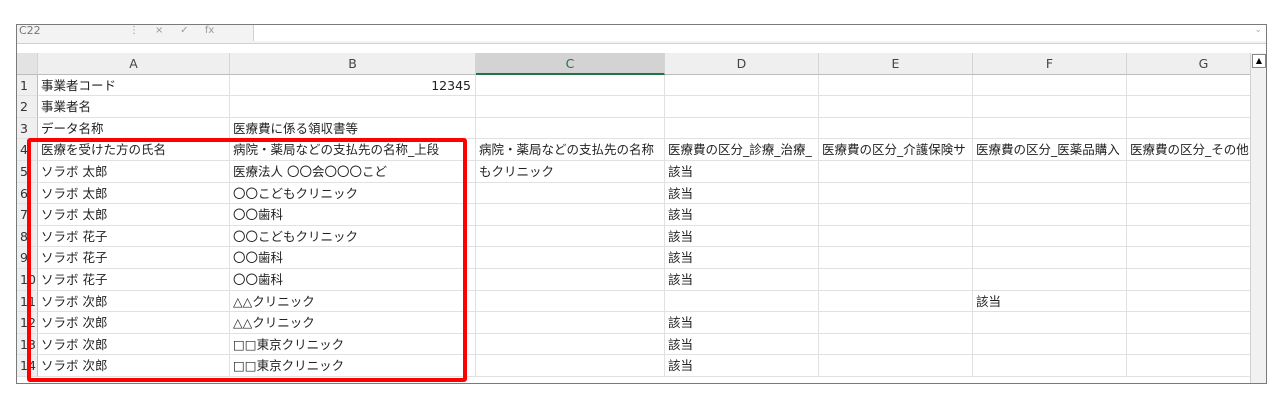  I want to click on column-header-row: A B C D E F G, so click(641, 64).